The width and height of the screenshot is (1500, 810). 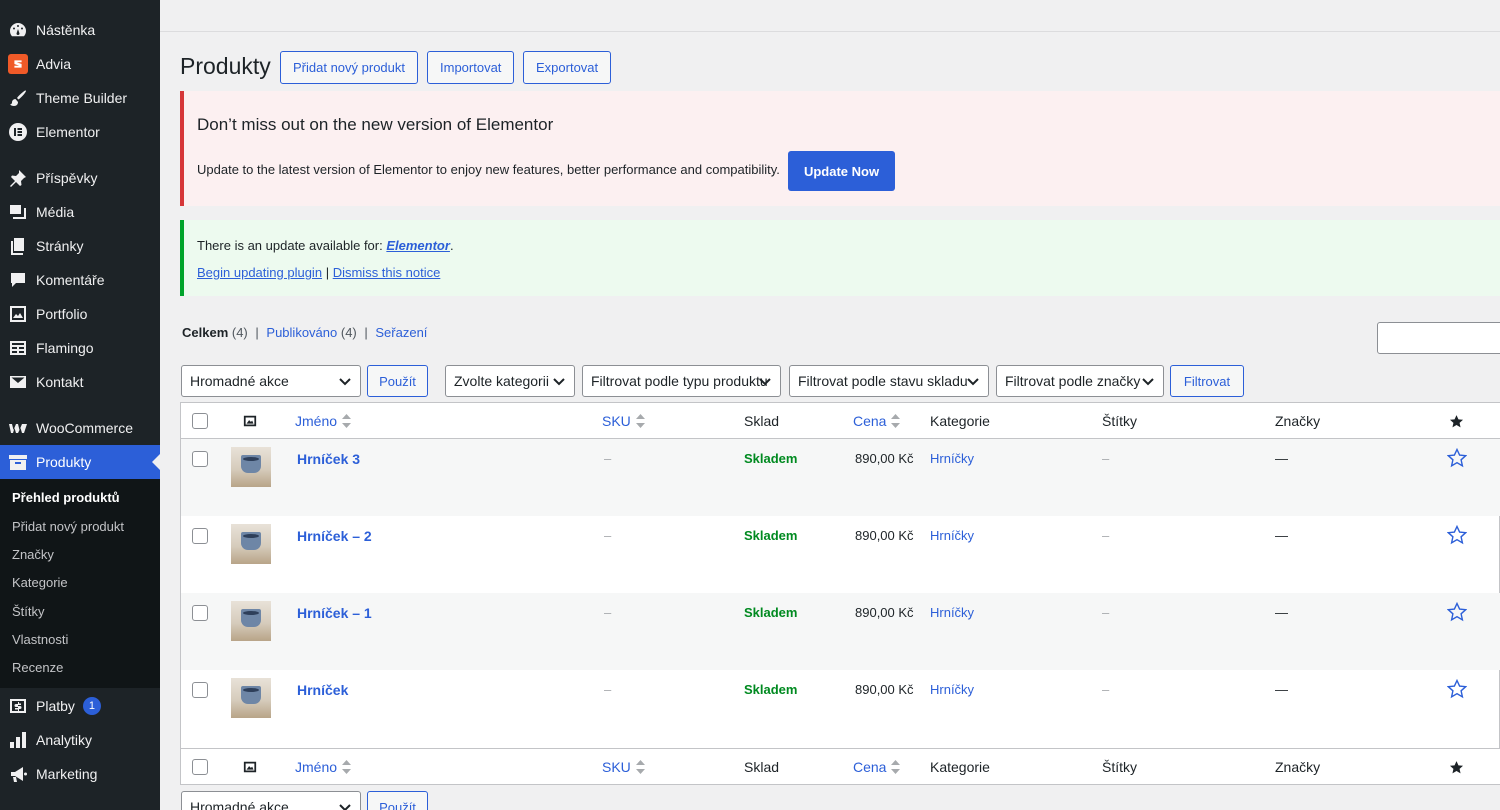 I want to click on menu-item-marketing: Marketing, so click(x=80, y=774).